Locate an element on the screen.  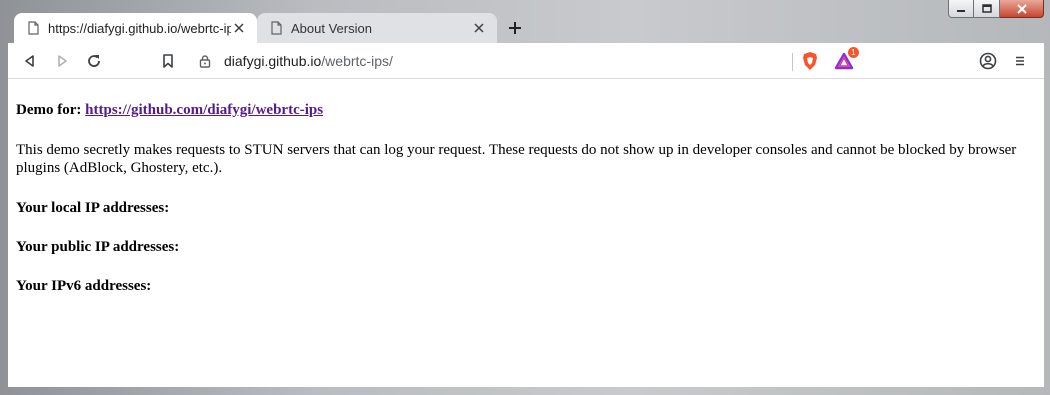
demo-label: Demo for: is located at coordinates (51, 110).